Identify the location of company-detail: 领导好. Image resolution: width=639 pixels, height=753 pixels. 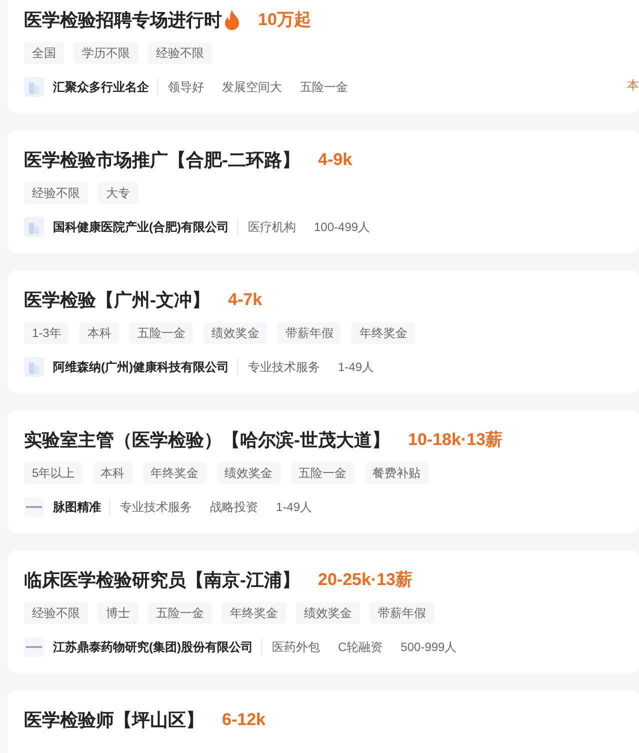
(186, 87).